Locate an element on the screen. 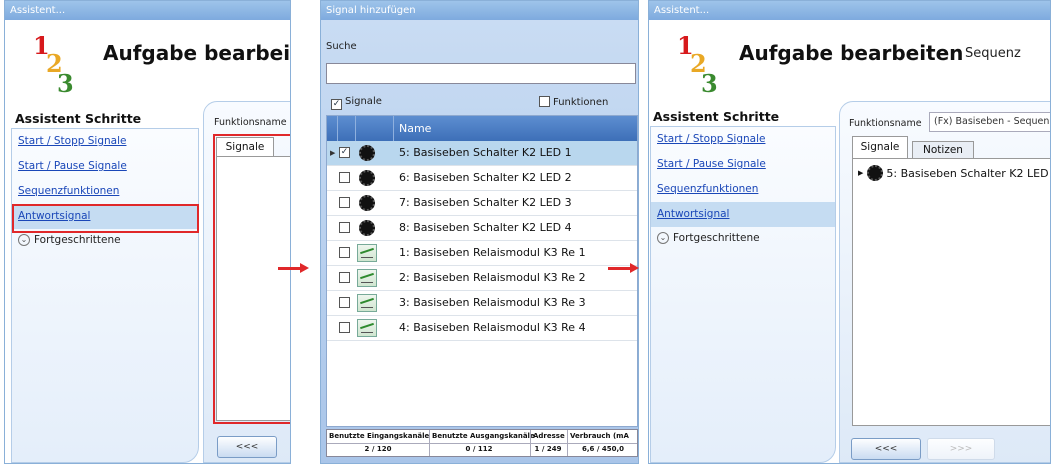 The width and height of the screenshot is (1051, 464). function-name-input: (Fx) Basiseben - Sequen is located at coordinates (989, 122).